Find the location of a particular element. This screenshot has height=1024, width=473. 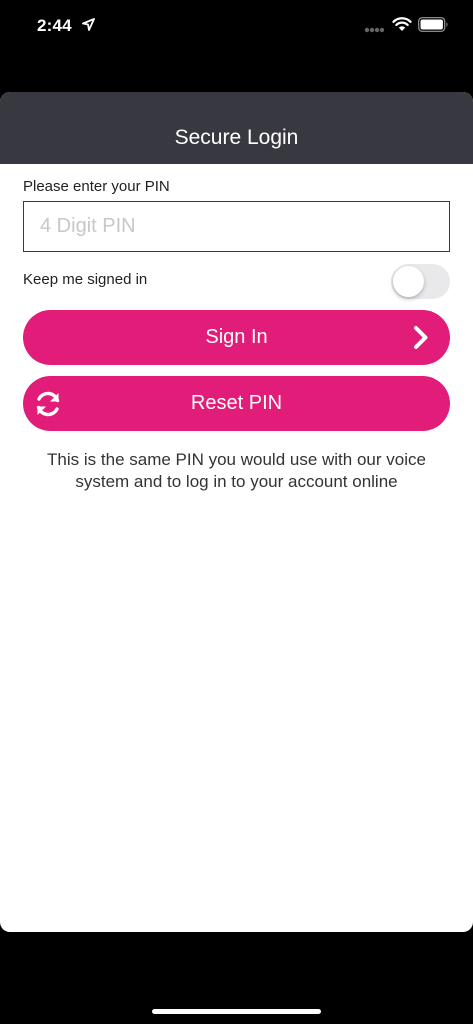

home-indicator is located at coordinates (236, 1011).